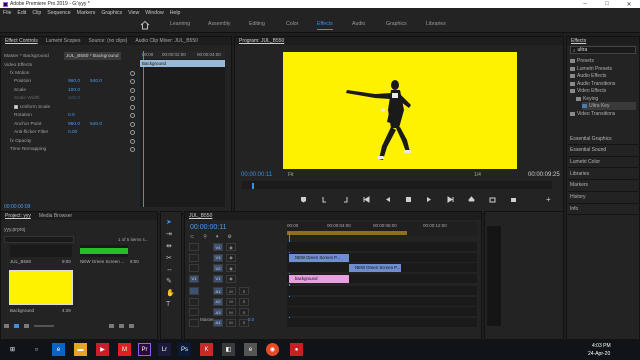 This screenshot has width=640, height=360. I want to click on track-label: V2, so click(218, 268).